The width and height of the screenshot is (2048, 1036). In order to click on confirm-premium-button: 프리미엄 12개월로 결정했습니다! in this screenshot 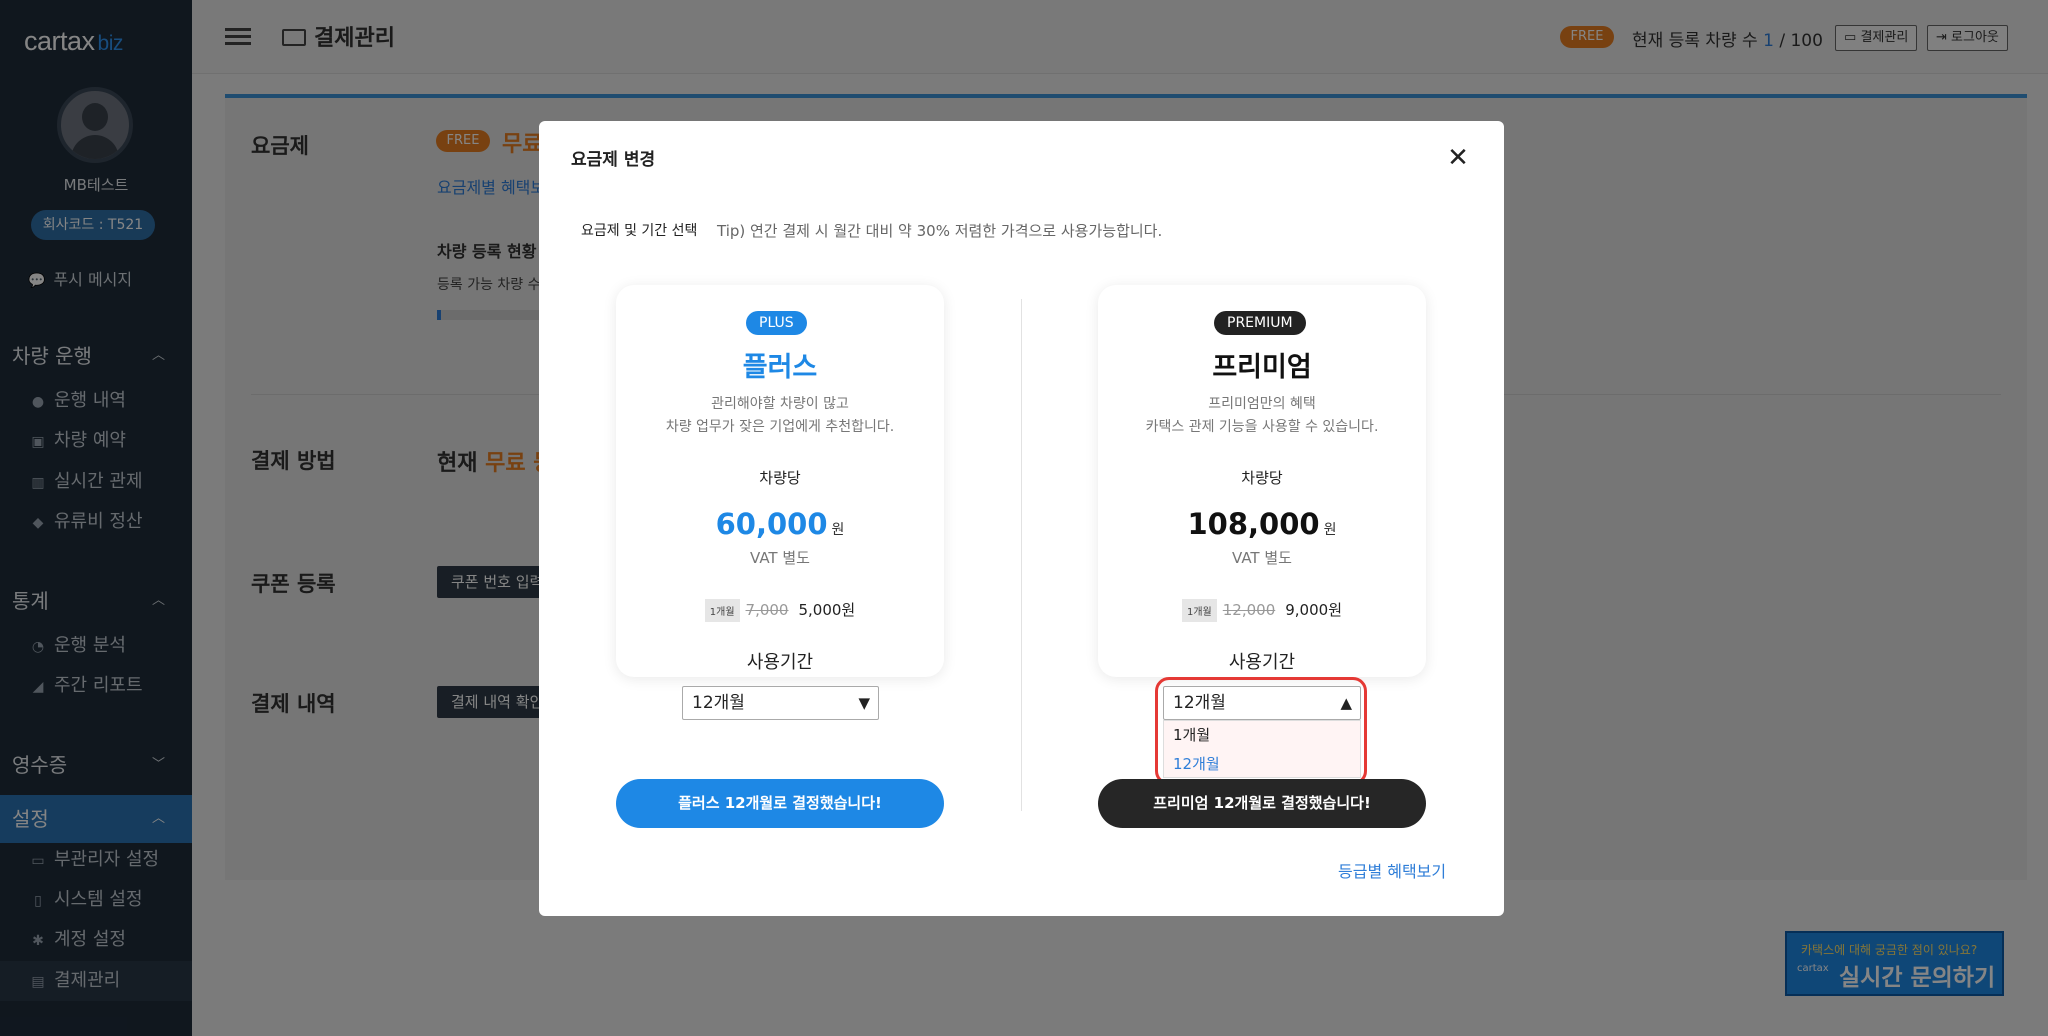, I will do `click(1262, 803)`.